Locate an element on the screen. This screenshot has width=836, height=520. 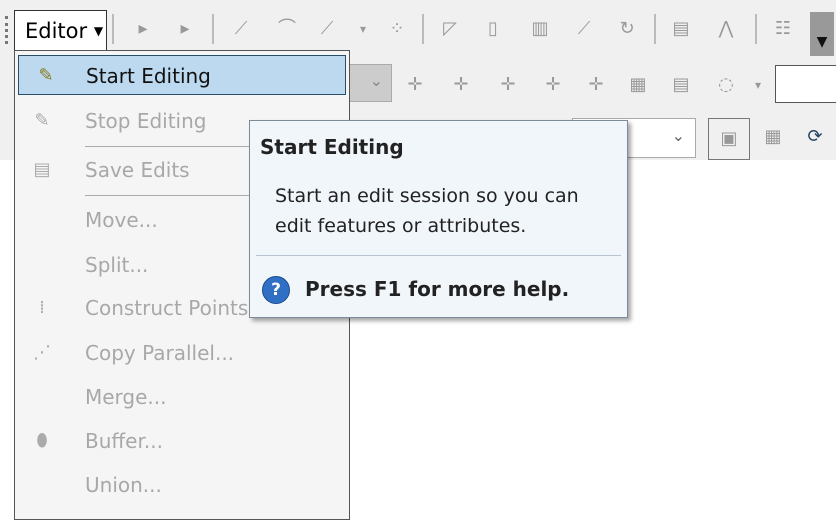
tooltip-title: Start Editing is located at coordinates (332, 147).